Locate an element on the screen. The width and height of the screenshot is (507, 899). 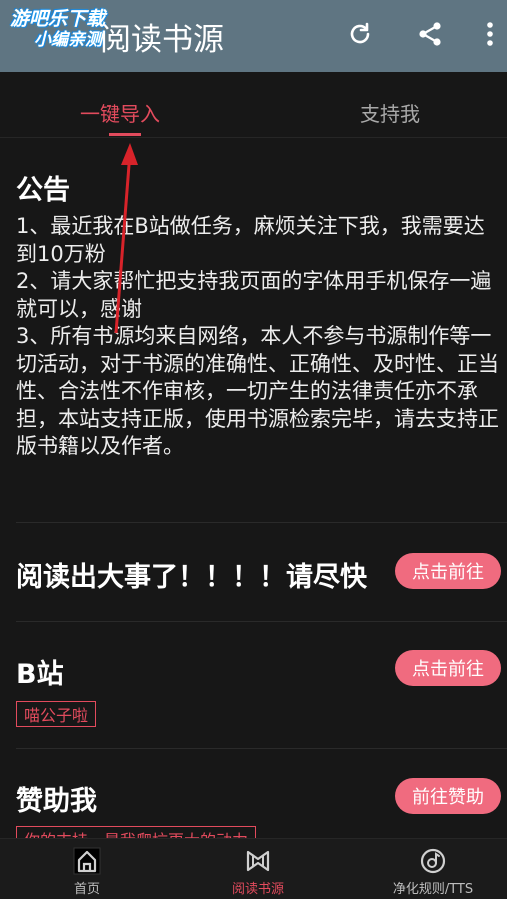
nav-item-purify-rules-tts: 净化规则/TTS is located at coordinates (433, 872).